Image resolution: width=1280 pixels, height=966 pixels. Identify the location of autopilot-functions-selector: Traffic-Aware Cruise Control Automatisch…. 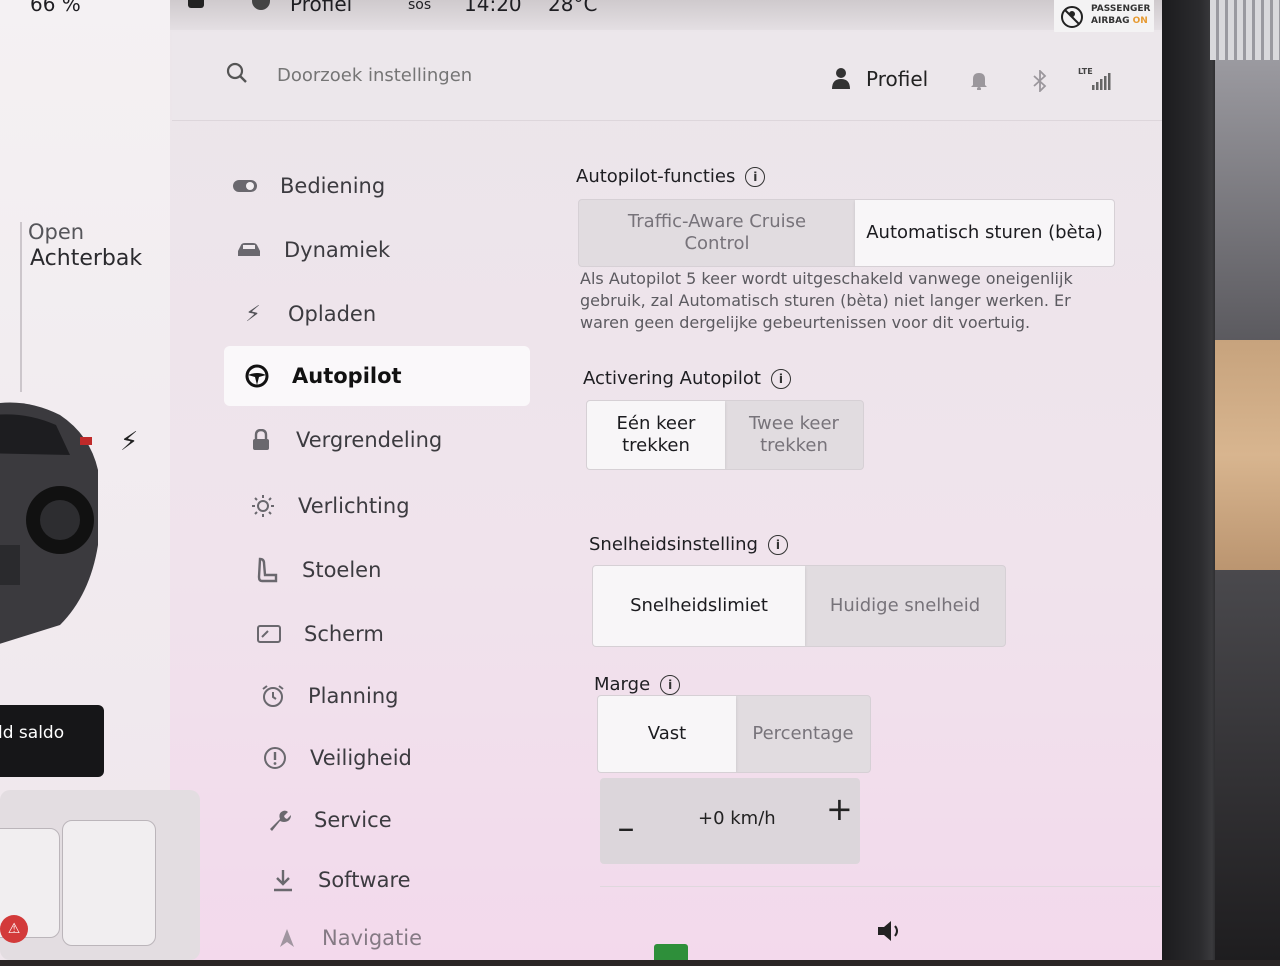
(846, 233).